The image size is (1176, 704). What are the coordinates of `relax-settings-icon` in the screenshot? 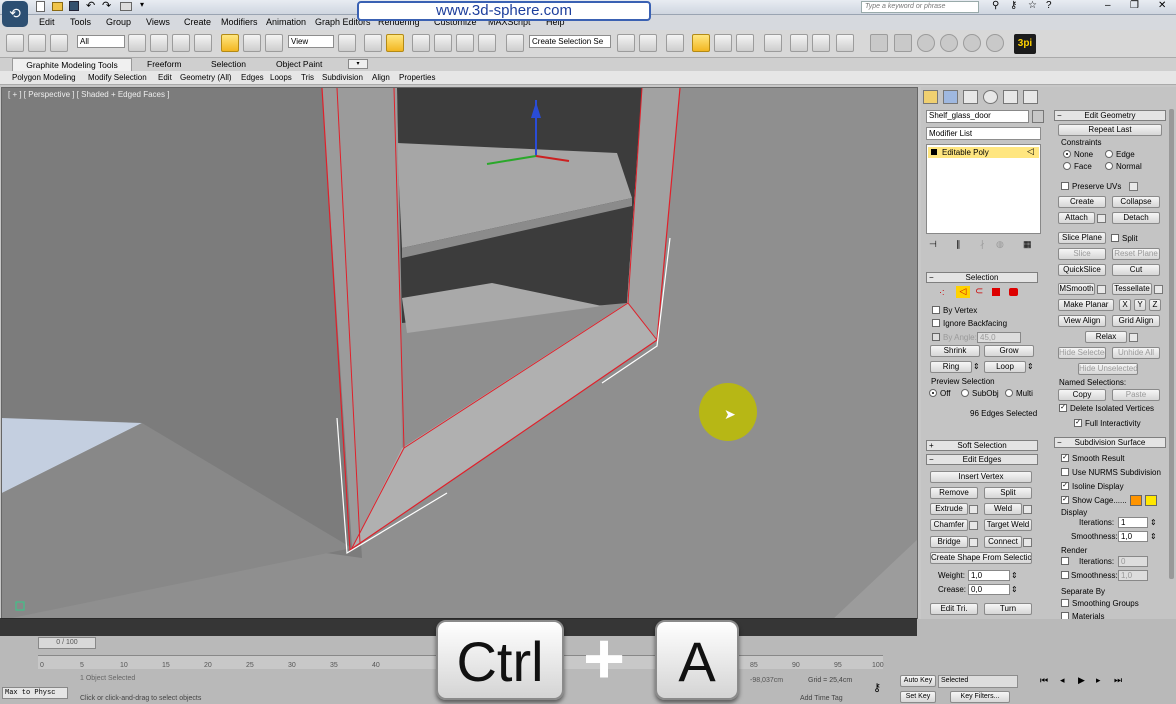 It's located at (1133, 337).